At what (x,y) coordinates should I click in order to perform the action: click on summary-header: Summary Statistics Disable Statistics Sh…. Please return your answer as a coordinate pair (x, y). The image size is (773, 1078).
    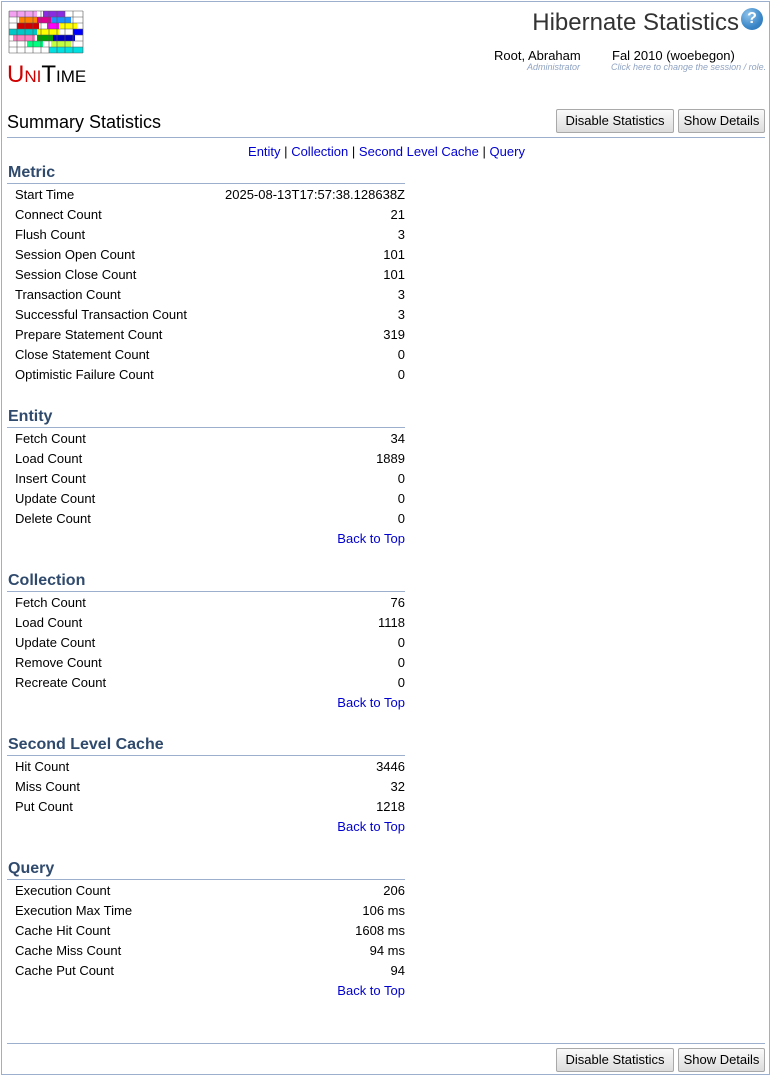
    Looking at the image, I should click on (386, 123).